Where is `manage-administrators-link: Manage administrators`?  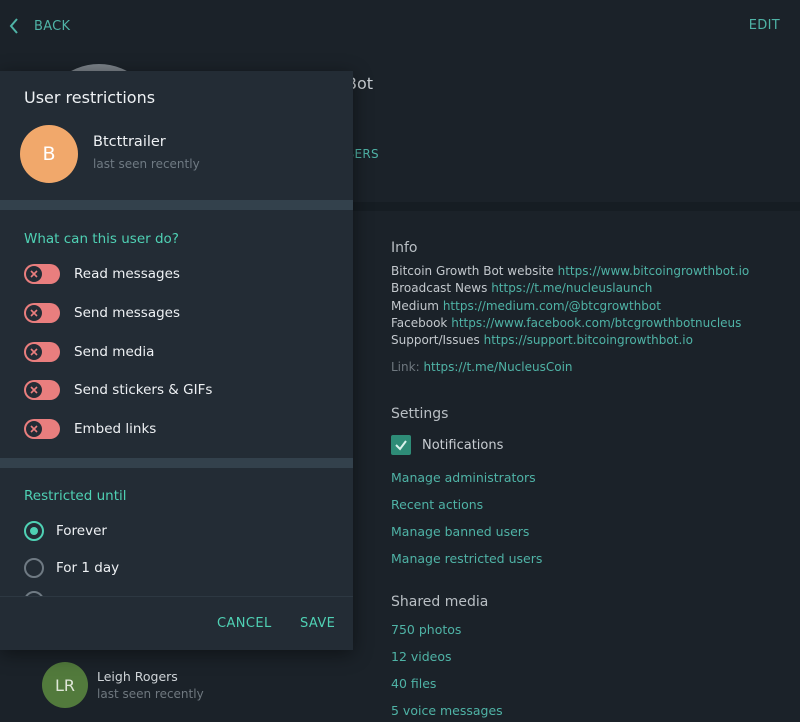
manage-administrators-link: Manage administrators is located at coordinates (463, 477).